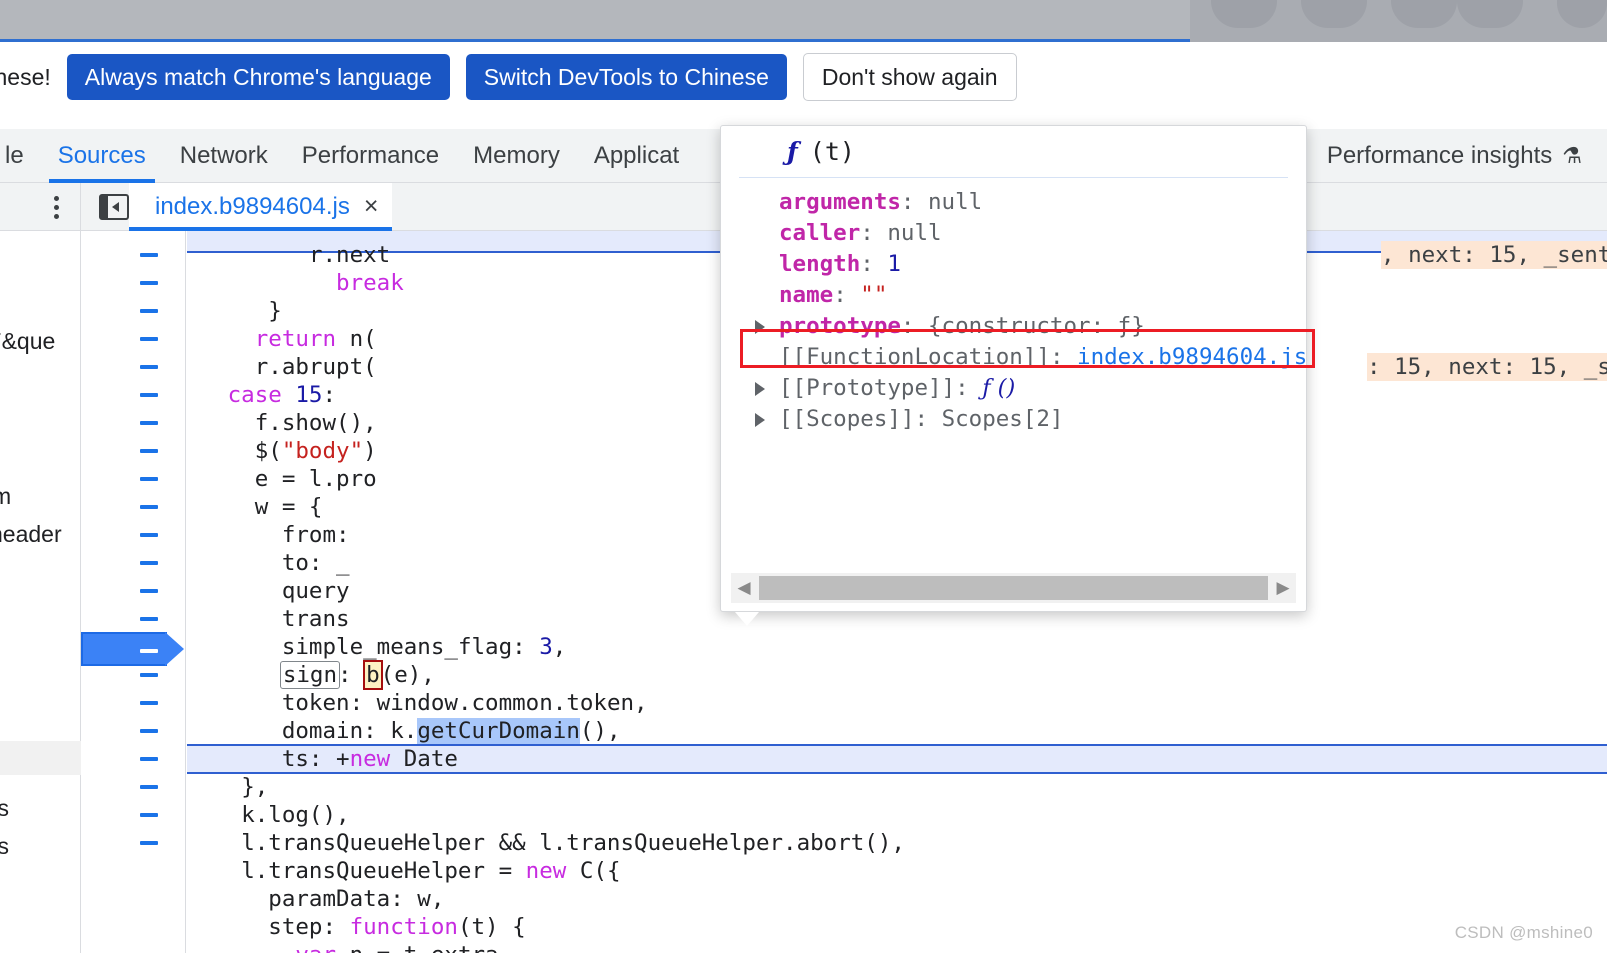 This screenshot has width=1607, height=953. I want to click on number-literal: 15, so click(309, 395).